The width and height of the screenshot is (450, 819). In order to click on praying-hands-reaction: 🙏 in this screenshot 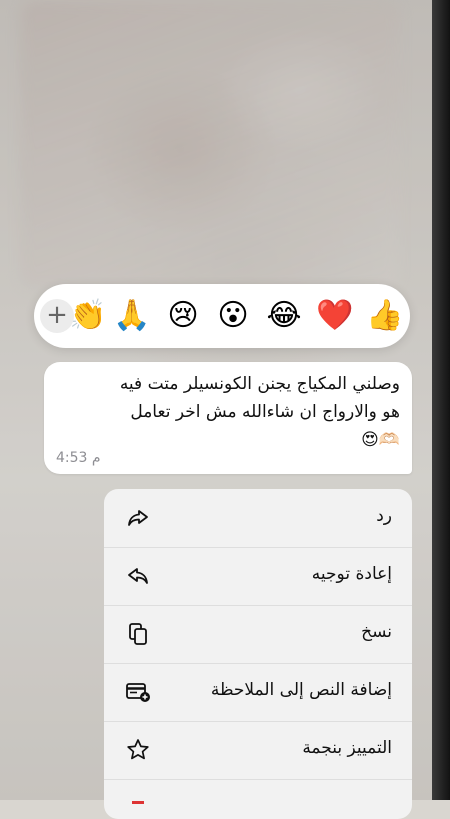, I will do `click(132, 316)`.